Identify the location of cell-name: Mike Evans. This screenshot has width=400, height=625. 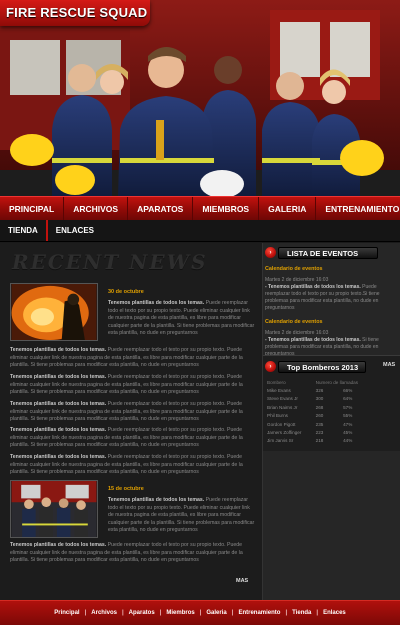
(279, 391).